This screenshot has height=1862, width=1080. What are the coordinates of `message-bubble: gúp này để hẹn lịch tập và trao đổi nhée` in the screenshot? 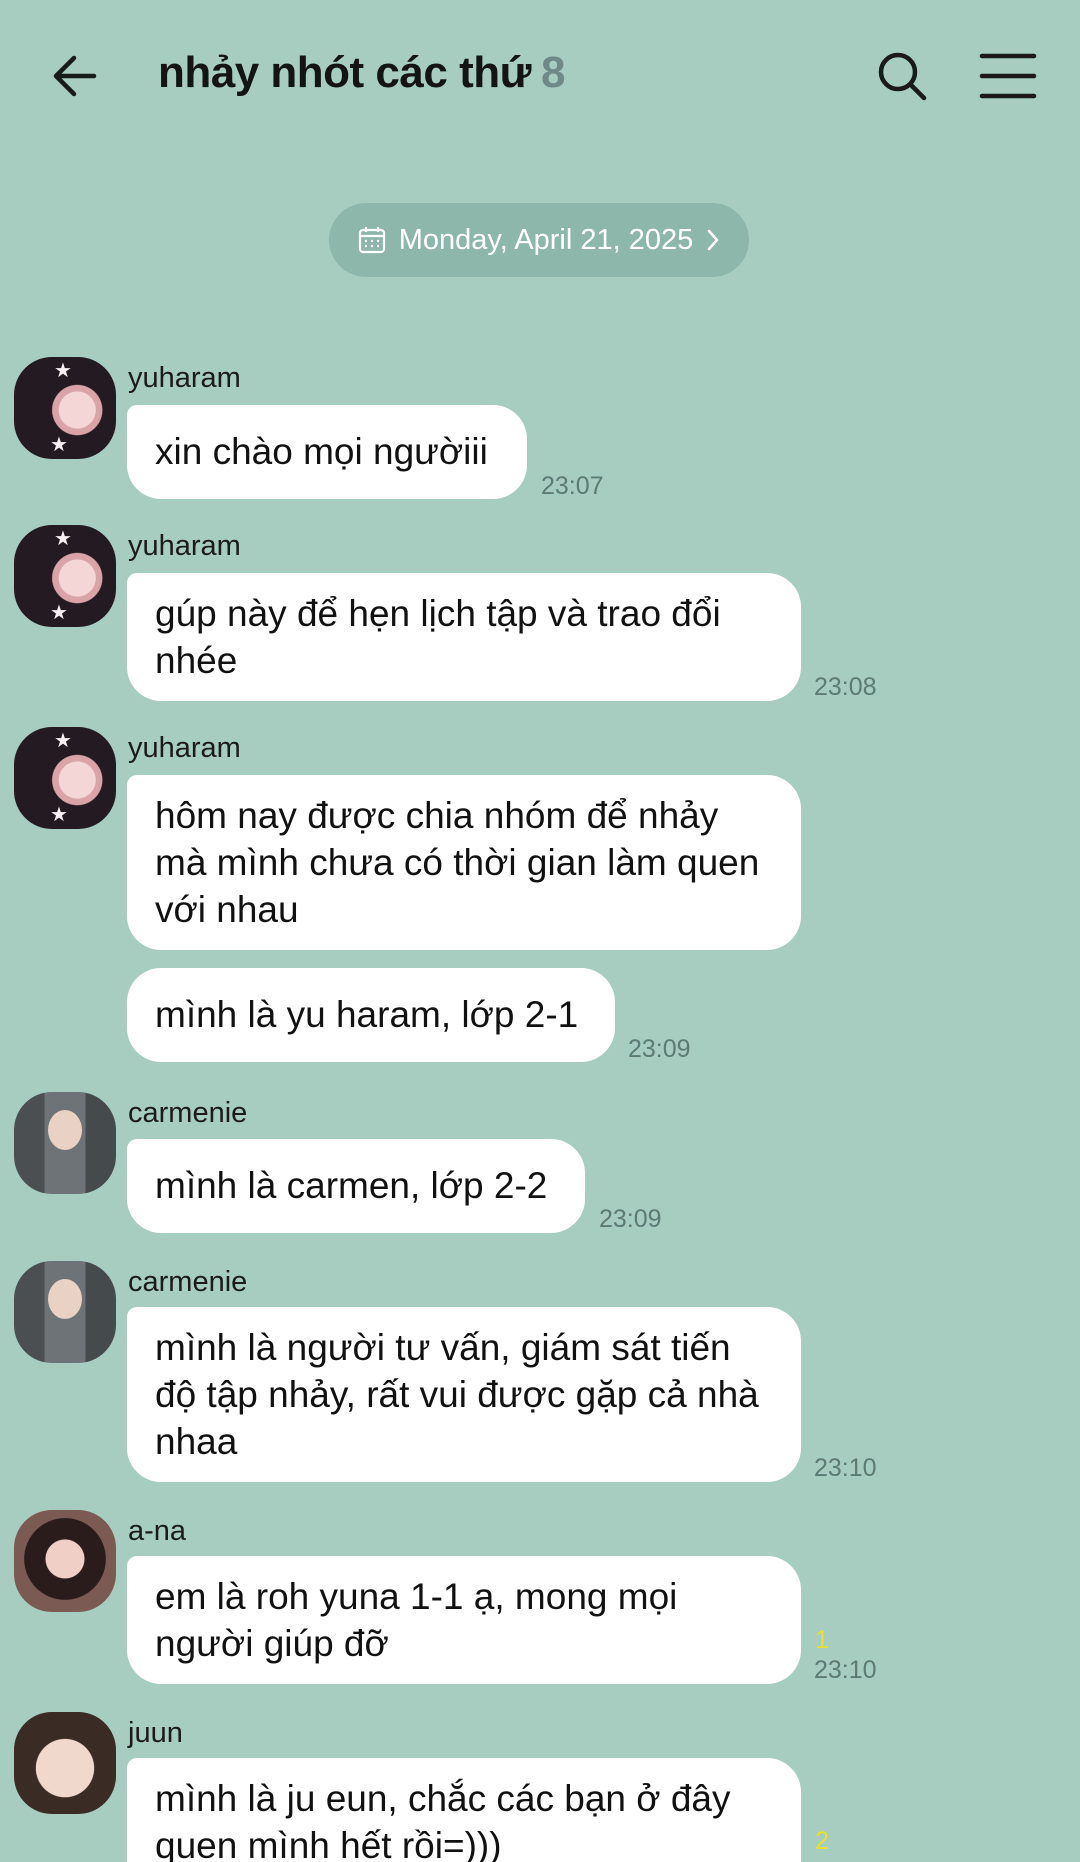 It's located at (464, 637).